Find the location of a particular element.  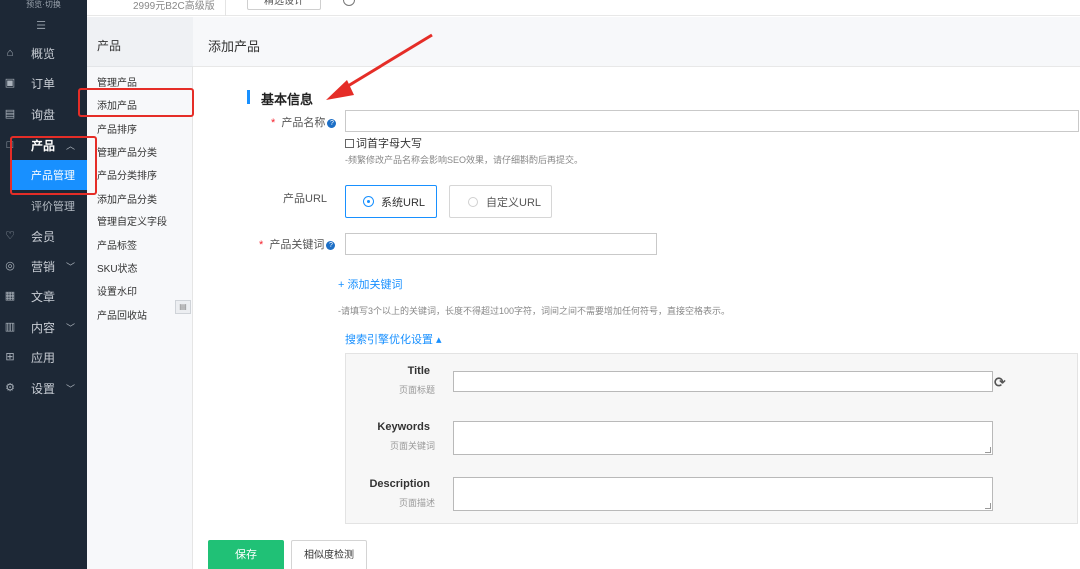

annotation-arrow-icon is located at coordinates (379, 66).